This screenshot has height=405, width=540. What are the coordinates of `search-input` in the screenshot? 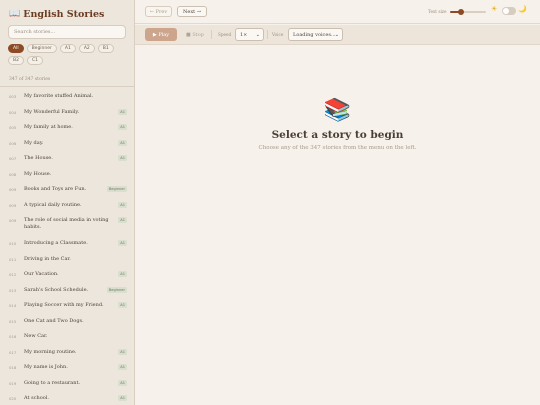 It's located at (67, 32).